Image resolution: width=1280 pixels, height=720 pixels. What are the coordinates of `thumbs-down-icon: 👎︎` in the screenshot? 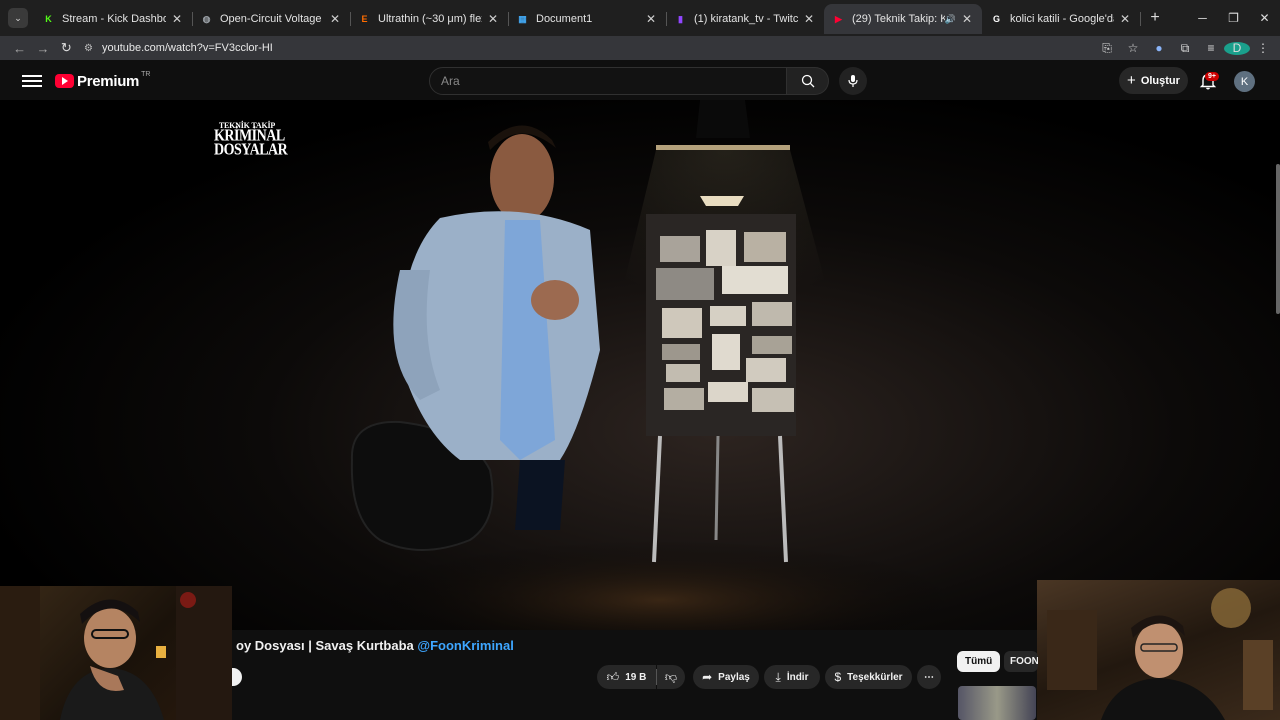 It's located at (671, 676).